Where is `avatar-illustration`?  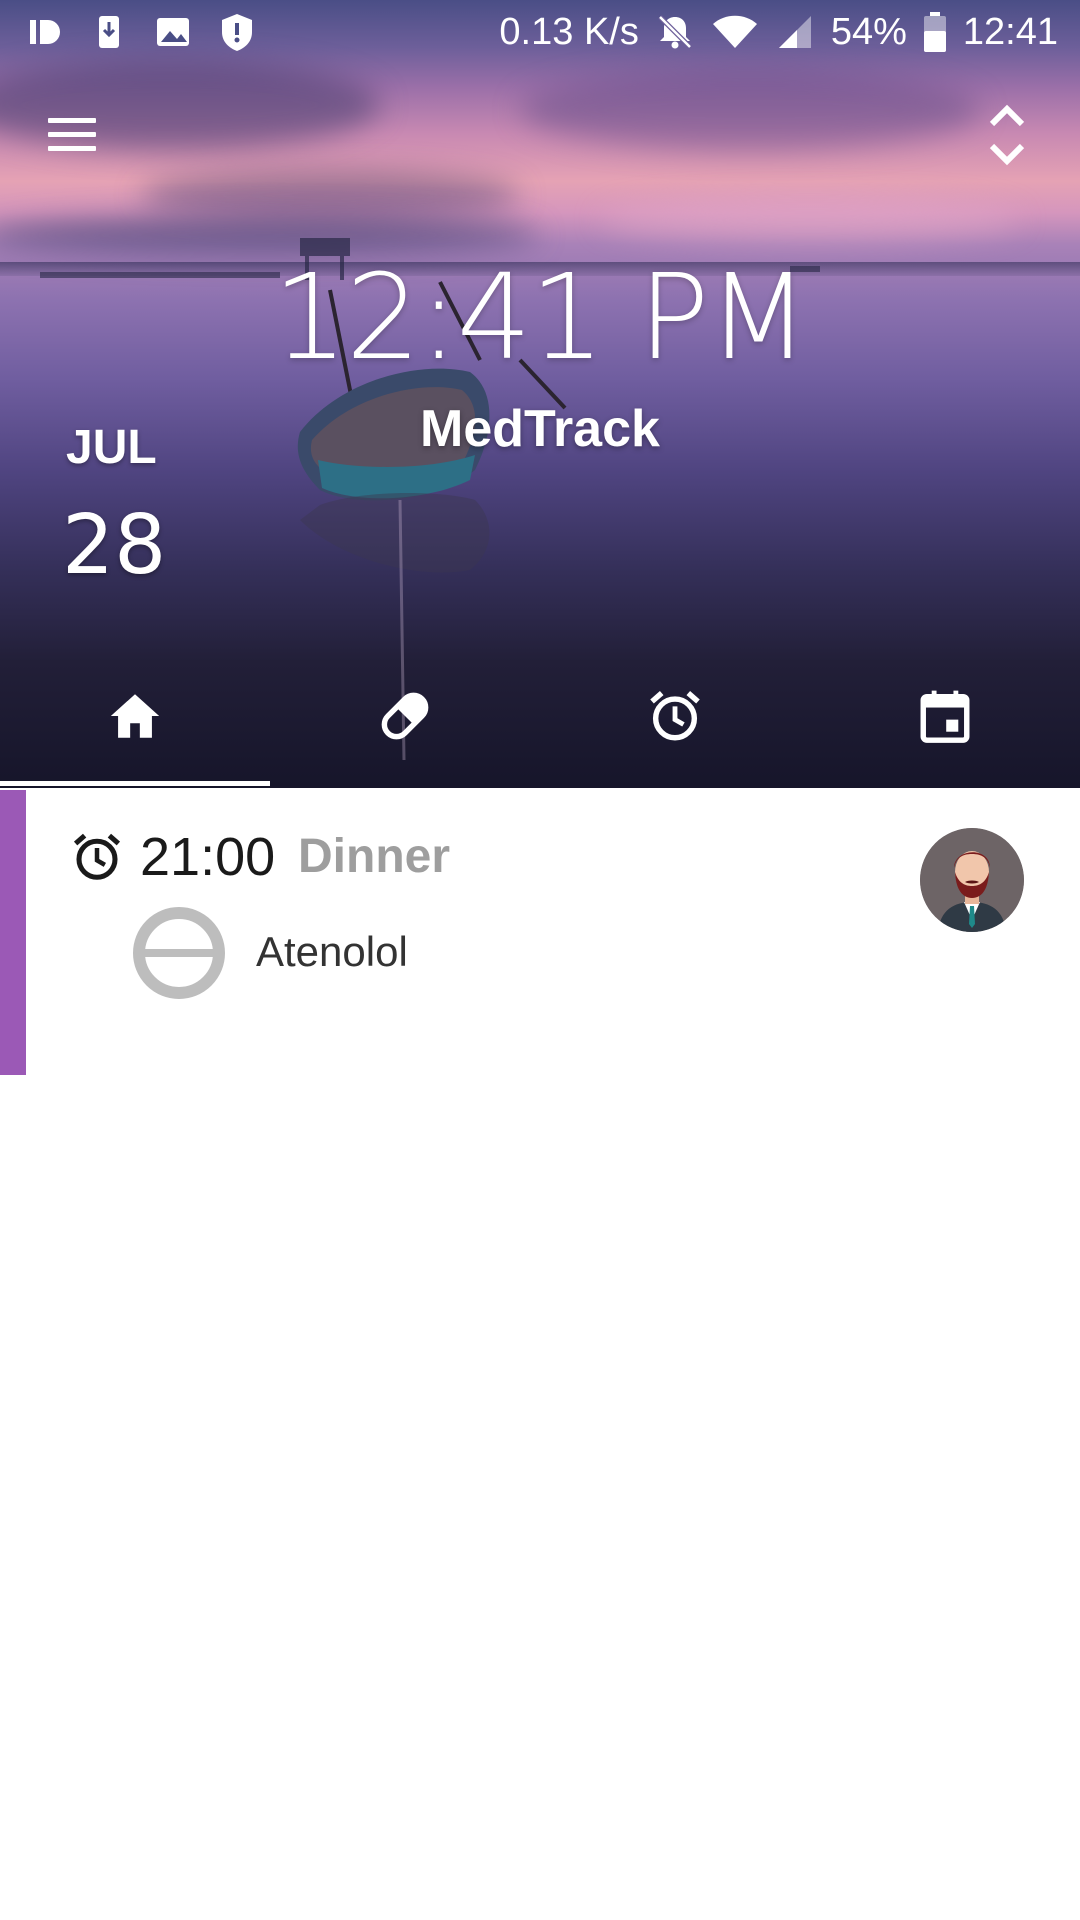 avatar-illustration is located at coordinates (972, 880).